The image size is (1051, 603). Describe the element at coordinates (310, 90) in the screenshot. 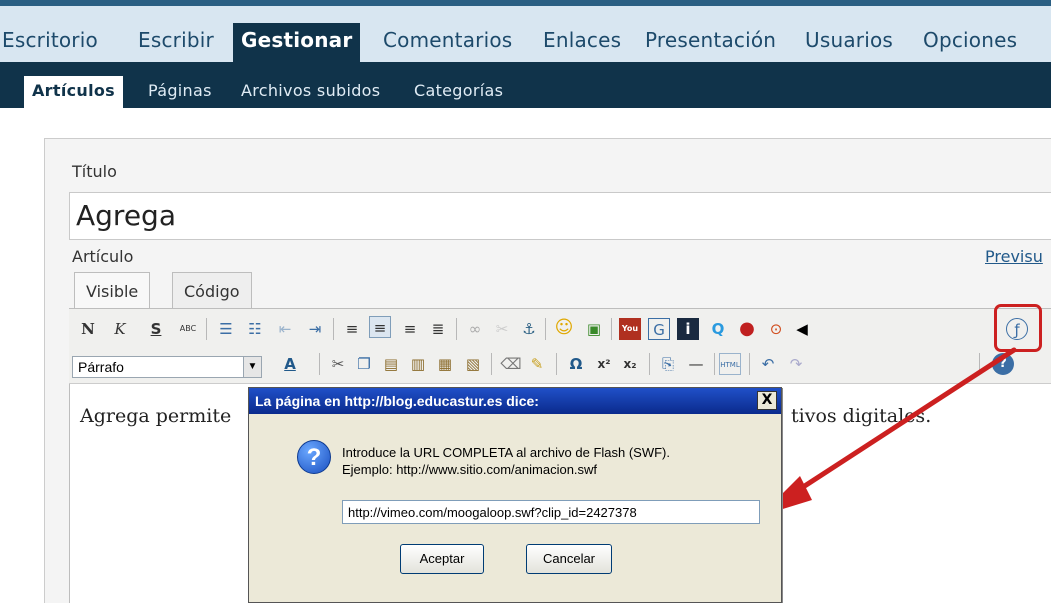

I see `subnav-item-archivos-subidos: Archivos subidos` at that location.